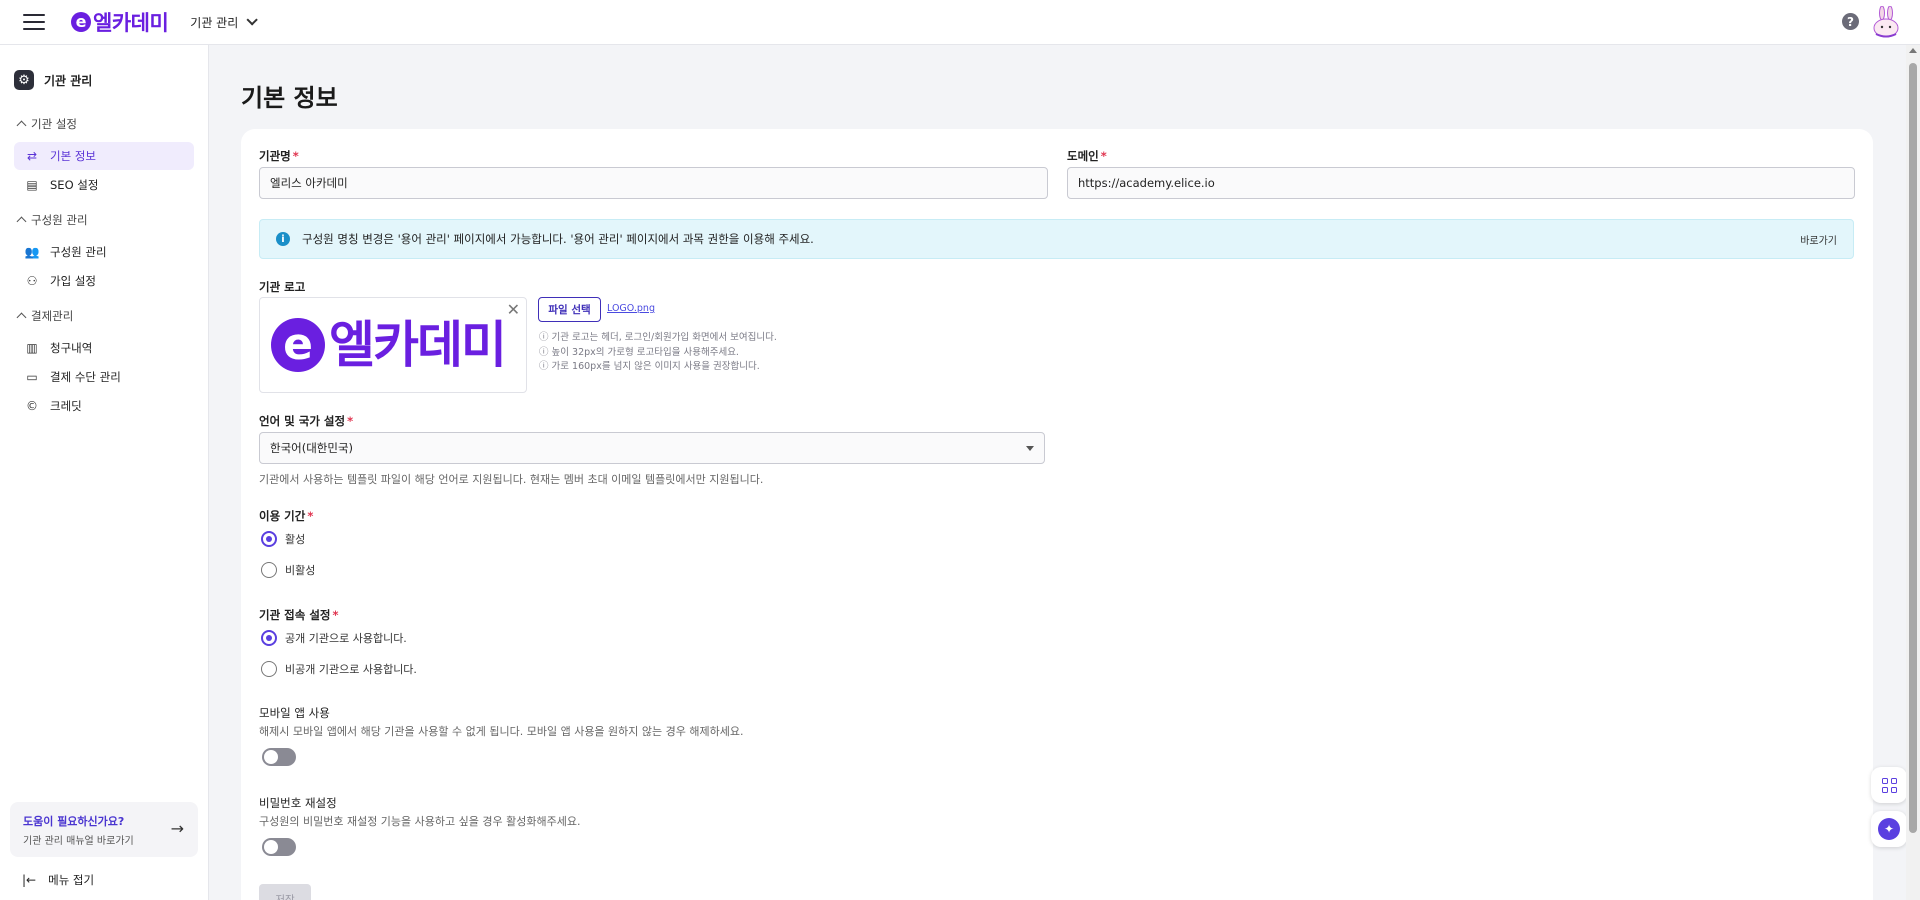 This screenshot has height=900, width=1920. What do you see at coordinates (104, 829) in the screenshot?
I see `help-card: 도움이 필요하신가요? 기관 관리 매뉴얼 바로가기 →` at bounding box center [104, 829].